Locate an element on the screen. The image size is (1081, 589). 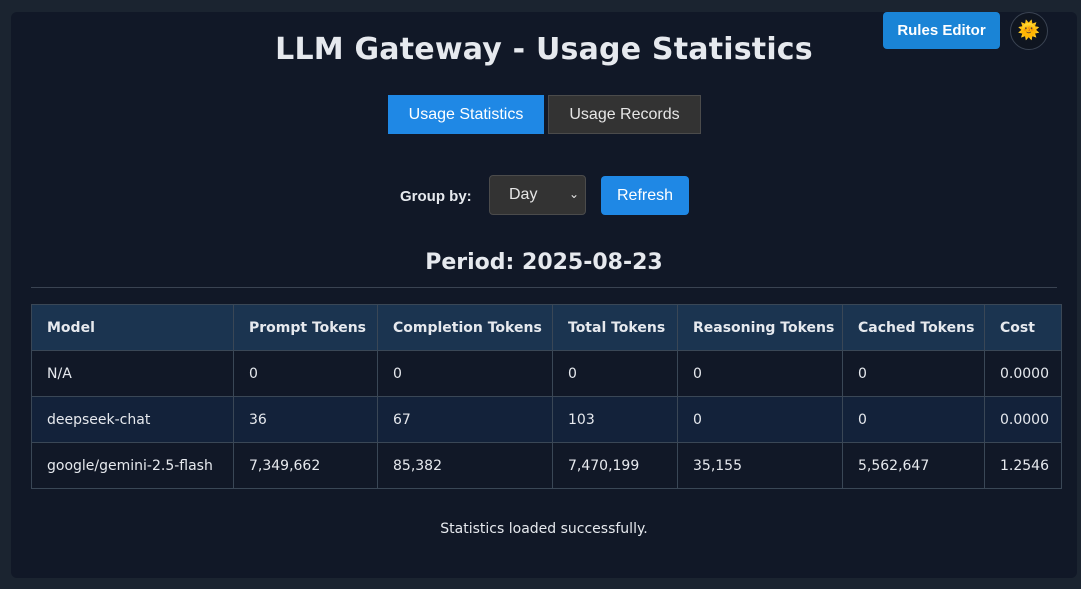
cell-cost: 1.2546 is located at coordinates (1023, 465).